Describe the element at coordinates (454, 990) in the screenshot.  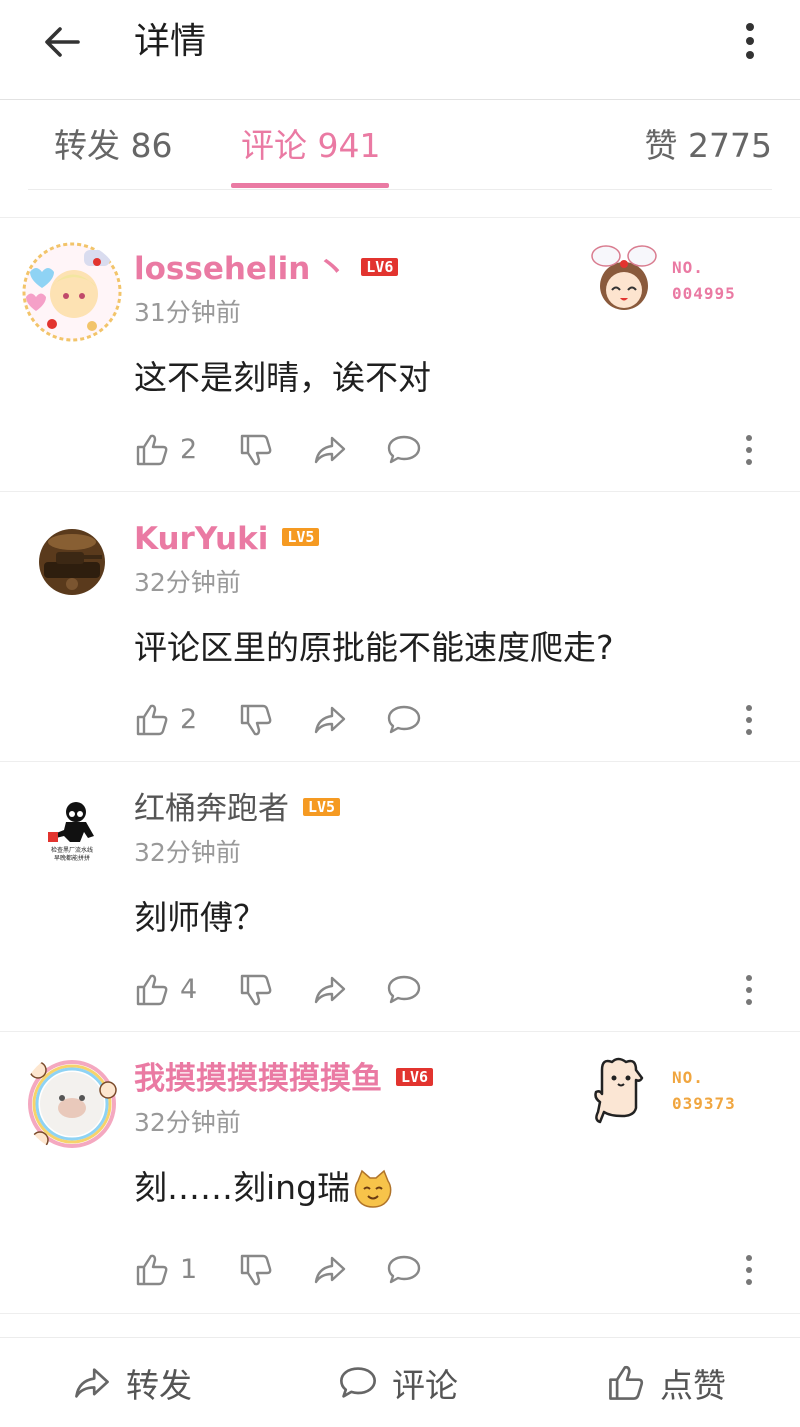
I see `comment-actions: 4` at that location.